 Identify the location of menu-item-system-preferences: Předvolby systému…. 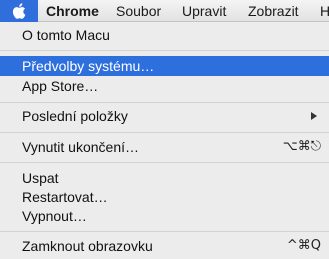
(164, 66).